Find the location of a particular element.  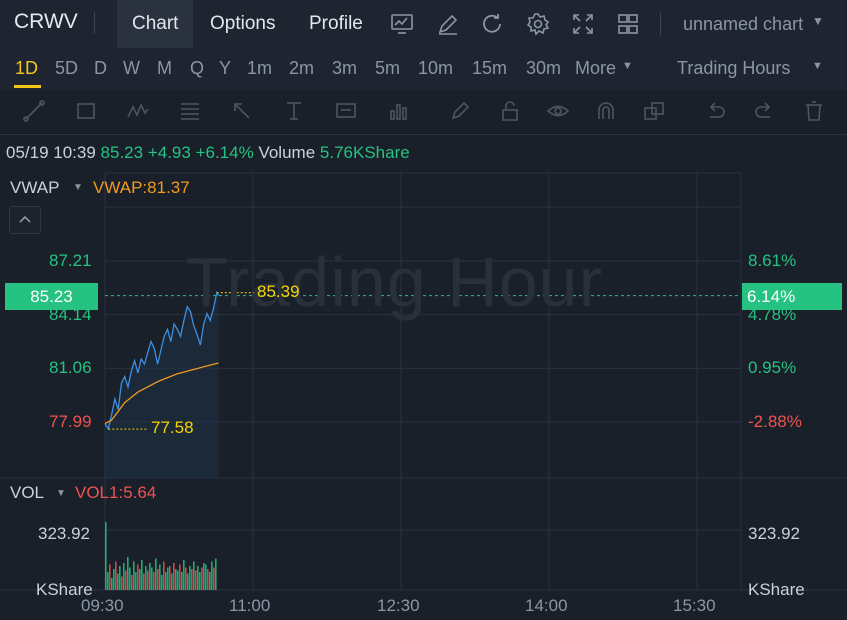

volume-max-label: 323.92 is located at coordinates (64, 533).